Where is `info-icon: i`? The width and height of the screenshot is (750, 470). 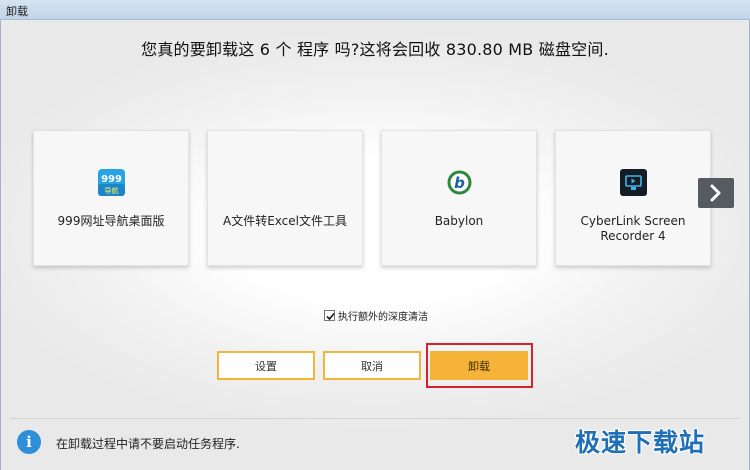
info-icon: i is located at coordinates (29, 442).